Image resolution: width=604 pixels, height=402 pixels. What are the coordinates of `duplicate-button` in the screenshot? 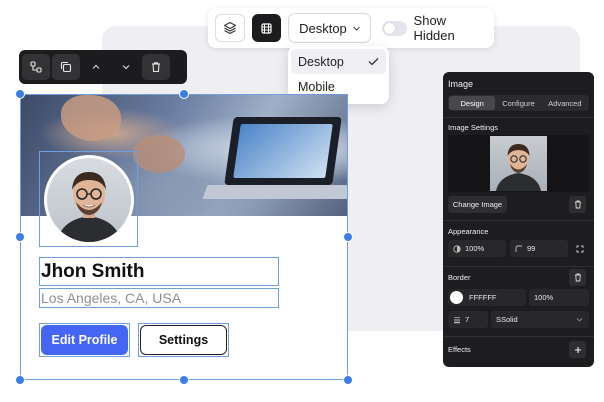 It's located at (66, 67).